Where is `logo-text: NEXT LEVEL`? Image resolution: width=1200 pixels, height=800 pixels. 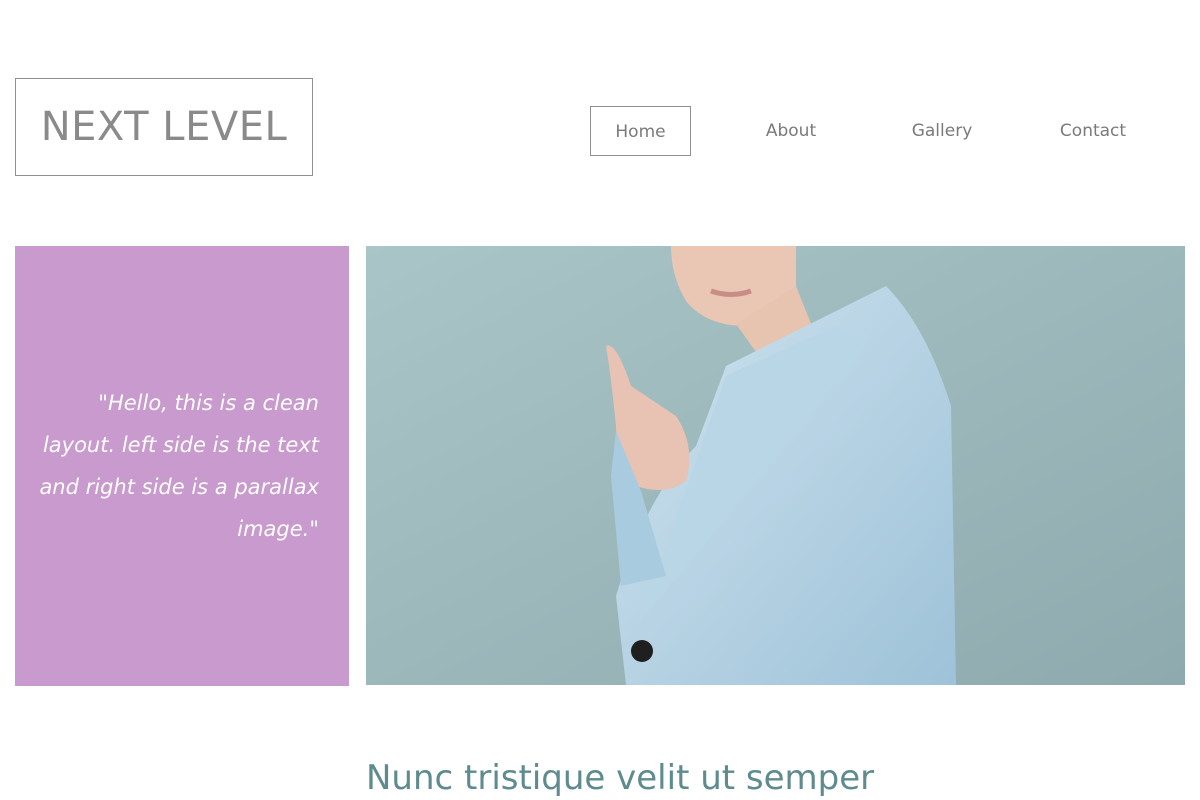
logo-text: NEXT LEVEL is located at coordinates (164, 127).